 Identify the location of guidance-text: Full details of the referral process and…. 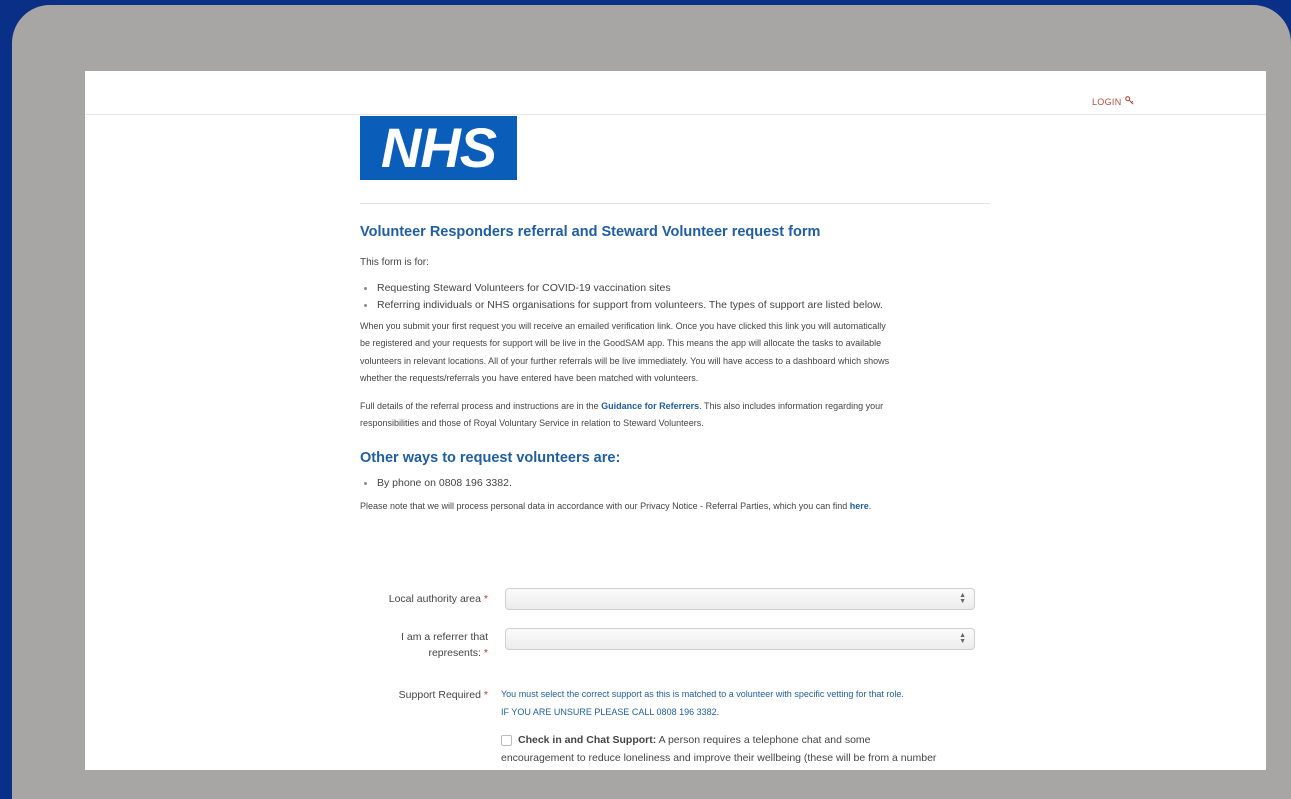
(481, 405).